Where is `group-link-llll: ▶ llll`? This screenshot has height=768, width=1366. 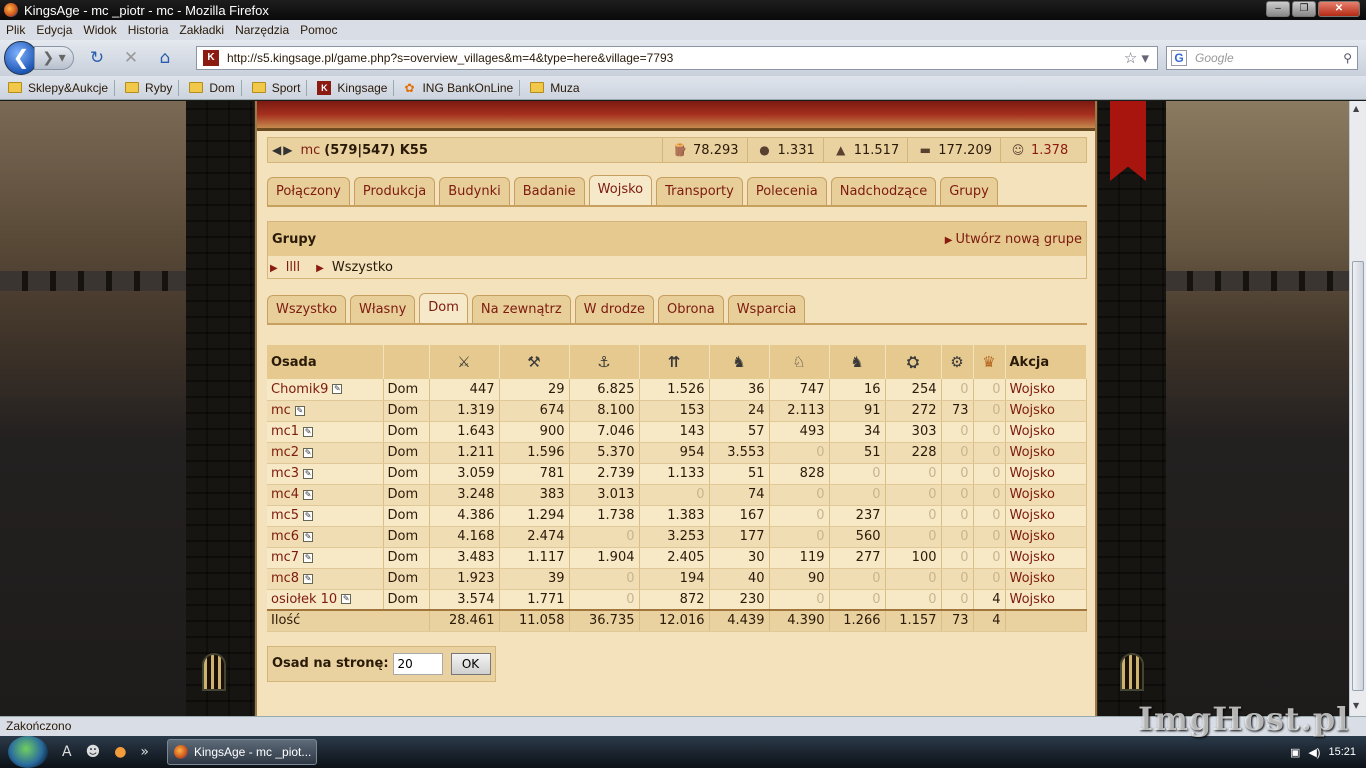 group-link-llll: ▶ llll is located at coordinates (289, 267).